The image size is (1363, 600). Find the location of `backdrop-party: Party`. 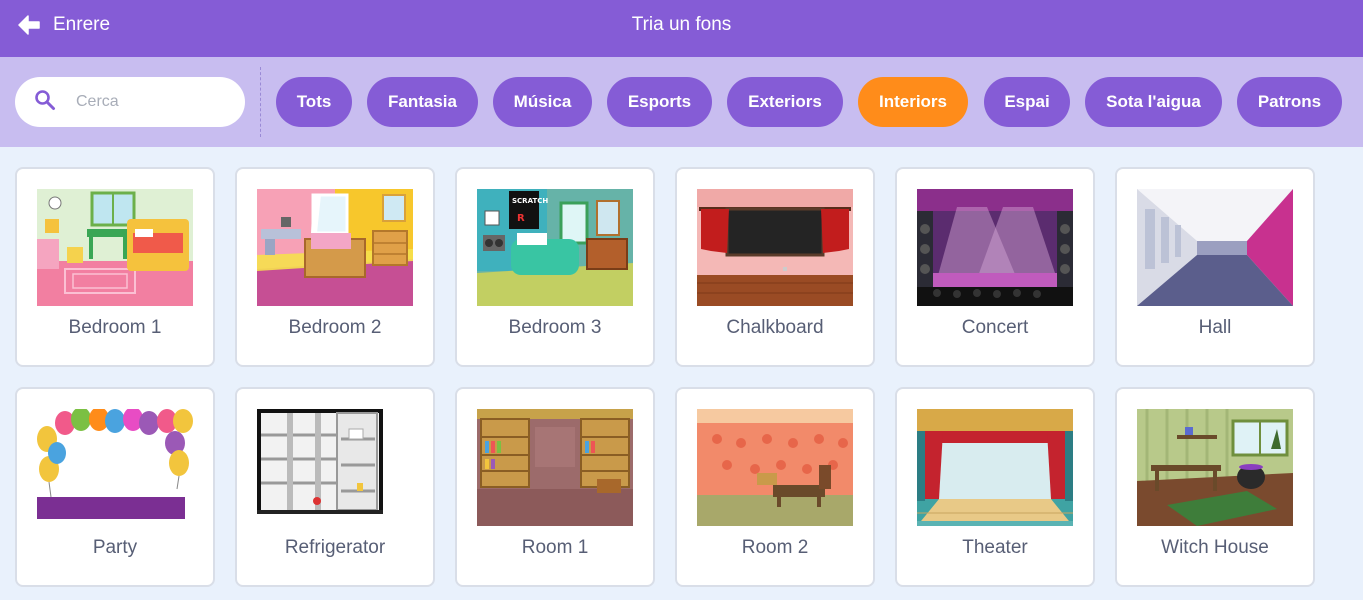

backdrop-party: Party is located at coordinates (115, 487).